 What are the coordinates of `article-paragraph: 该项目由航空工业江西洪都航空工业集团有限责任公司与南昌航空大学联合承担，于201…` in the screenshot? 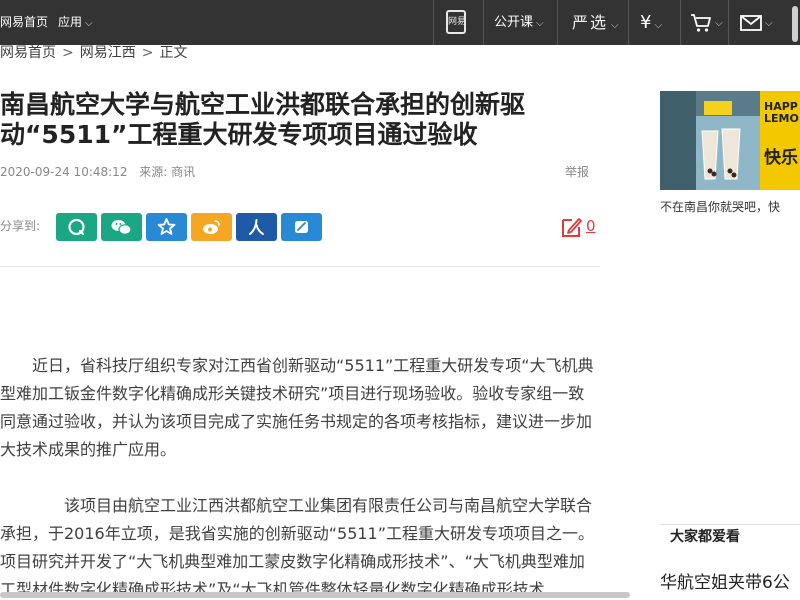 It's located at (297, 547).